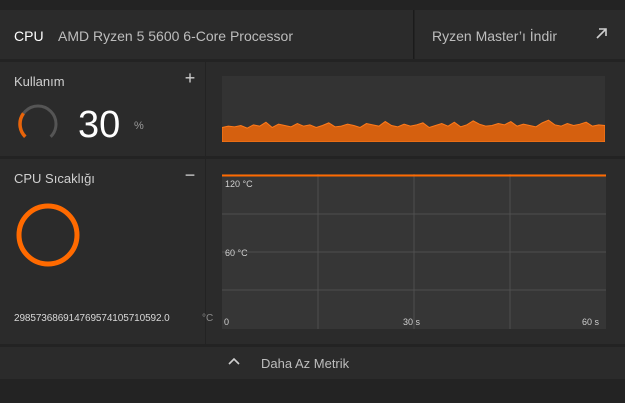 This screenshot has height=403, width=625. Describe the element at coordinates (139, 126) in the screenshot. I see `usage-unit: %` at that location.